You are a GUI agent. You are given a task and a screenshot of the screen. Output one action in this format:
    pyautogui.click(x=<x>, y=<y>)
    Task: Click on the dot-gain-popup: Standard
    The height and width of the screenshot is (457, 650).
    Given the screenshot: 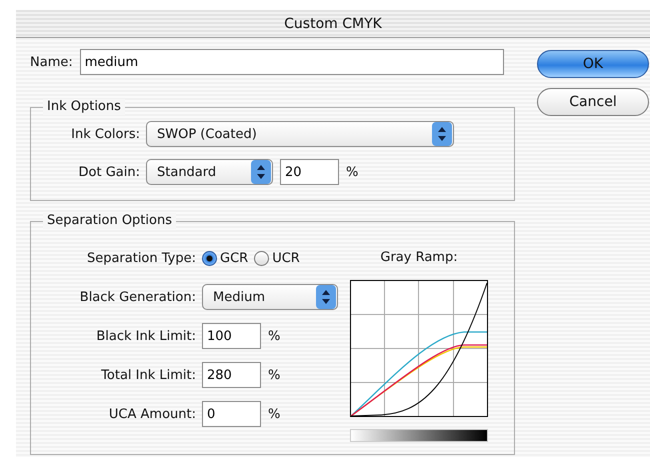 What is the action you would take?
    pyautogui.click(x=209, y=172)
    